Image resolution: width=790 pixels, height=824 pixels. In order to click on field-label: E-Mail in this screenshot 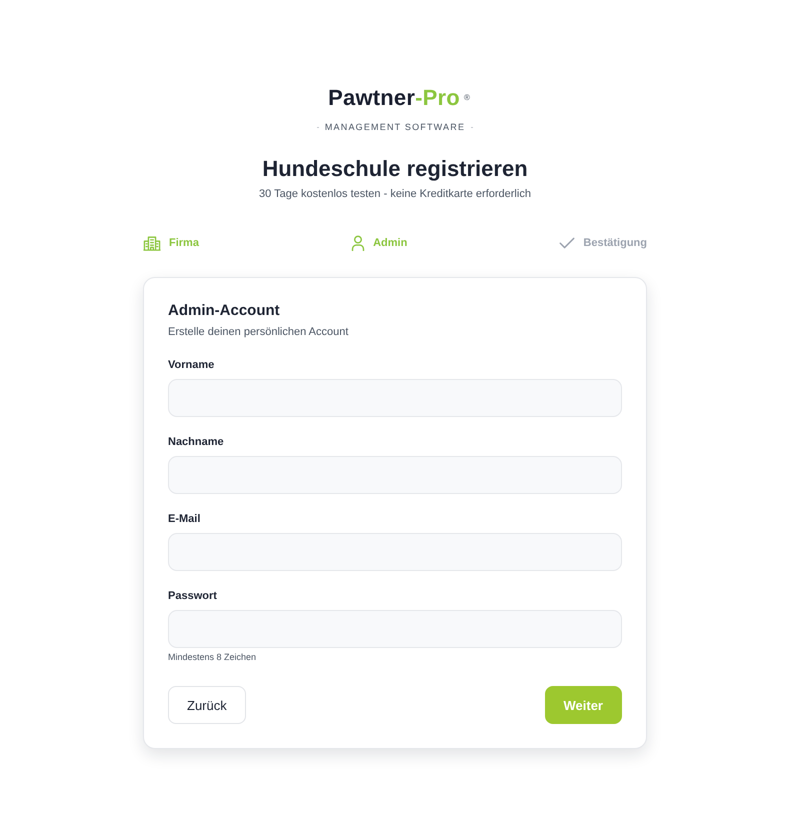, I will do `click(185, 519)`.